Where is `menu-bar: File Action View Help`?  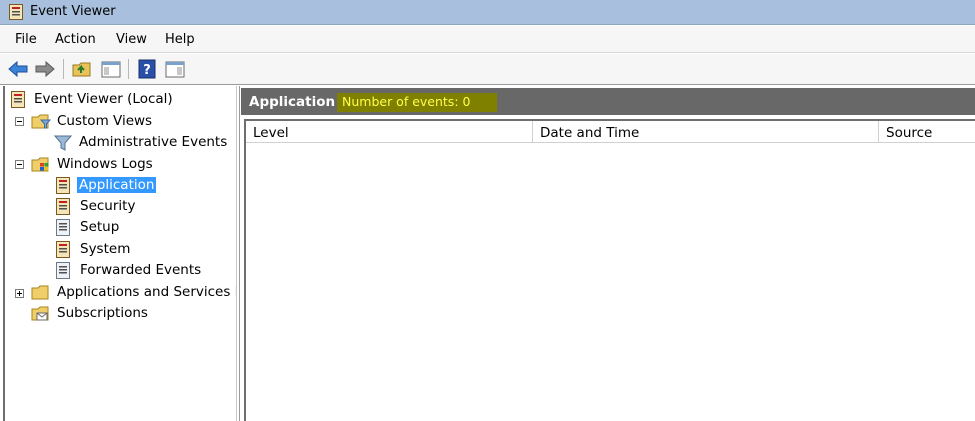 menu-bar: File Action View Help is located at coordinates (487, 39).